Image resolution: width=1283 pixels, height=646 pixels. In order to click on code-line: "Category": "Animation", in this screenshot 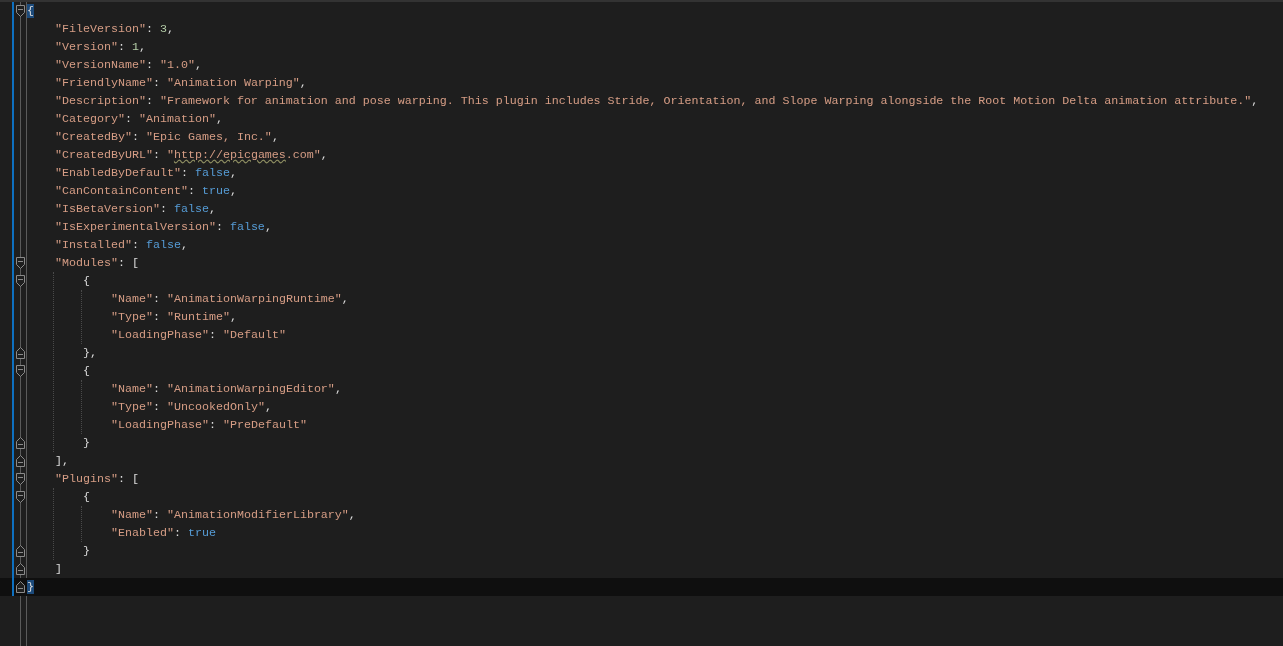, I will do `click(139, 119)`.